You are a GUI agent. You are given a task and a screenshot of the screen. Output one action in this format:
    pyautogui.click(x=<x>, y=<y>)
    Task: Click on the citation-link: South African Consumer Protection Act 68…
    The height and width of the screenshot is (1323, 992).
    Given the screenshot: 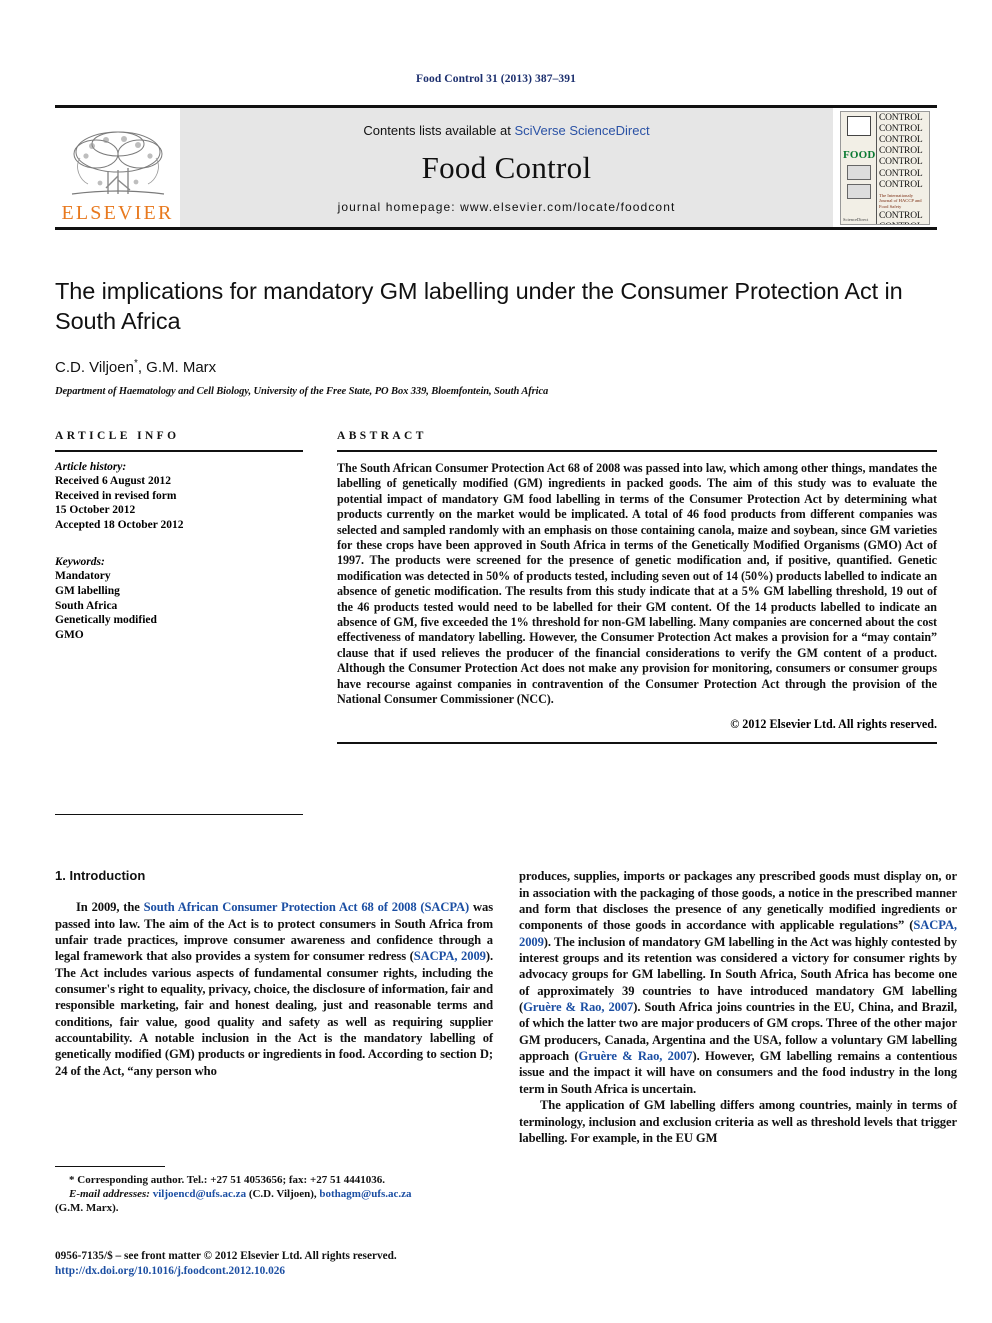 What is the action you would take?
    pyautogui.click(x=307, y=907)
    